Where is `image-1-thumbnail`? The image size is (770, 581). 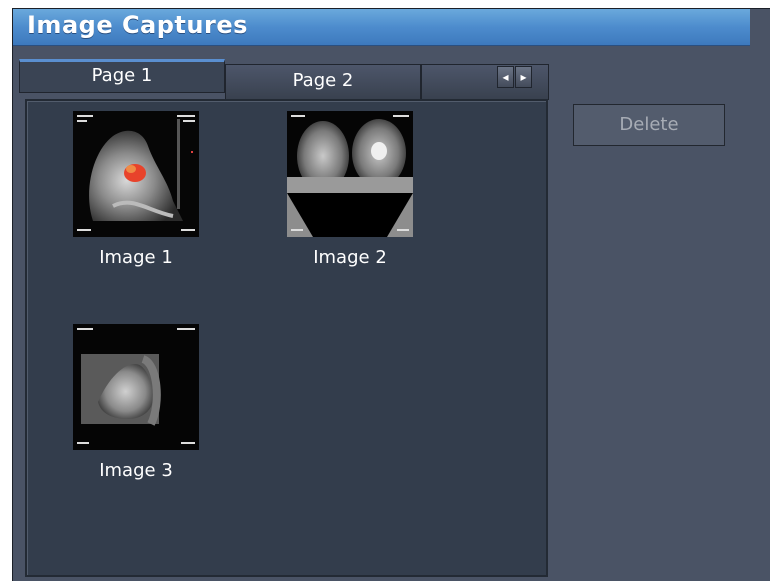 image-1-thumbnail is located at coordinates (136, 174).